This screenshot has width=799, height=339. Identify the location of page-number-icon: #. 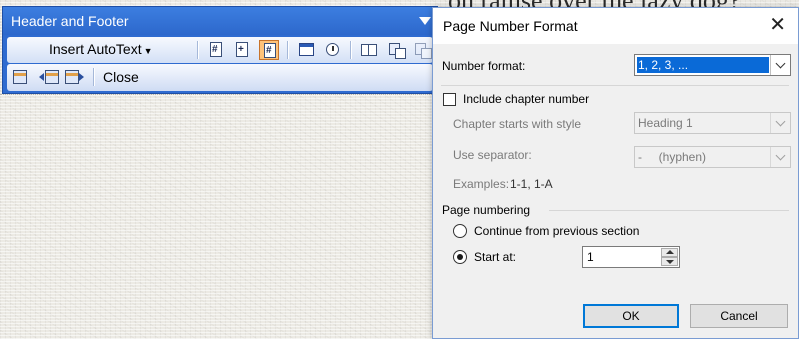
(216, 49).